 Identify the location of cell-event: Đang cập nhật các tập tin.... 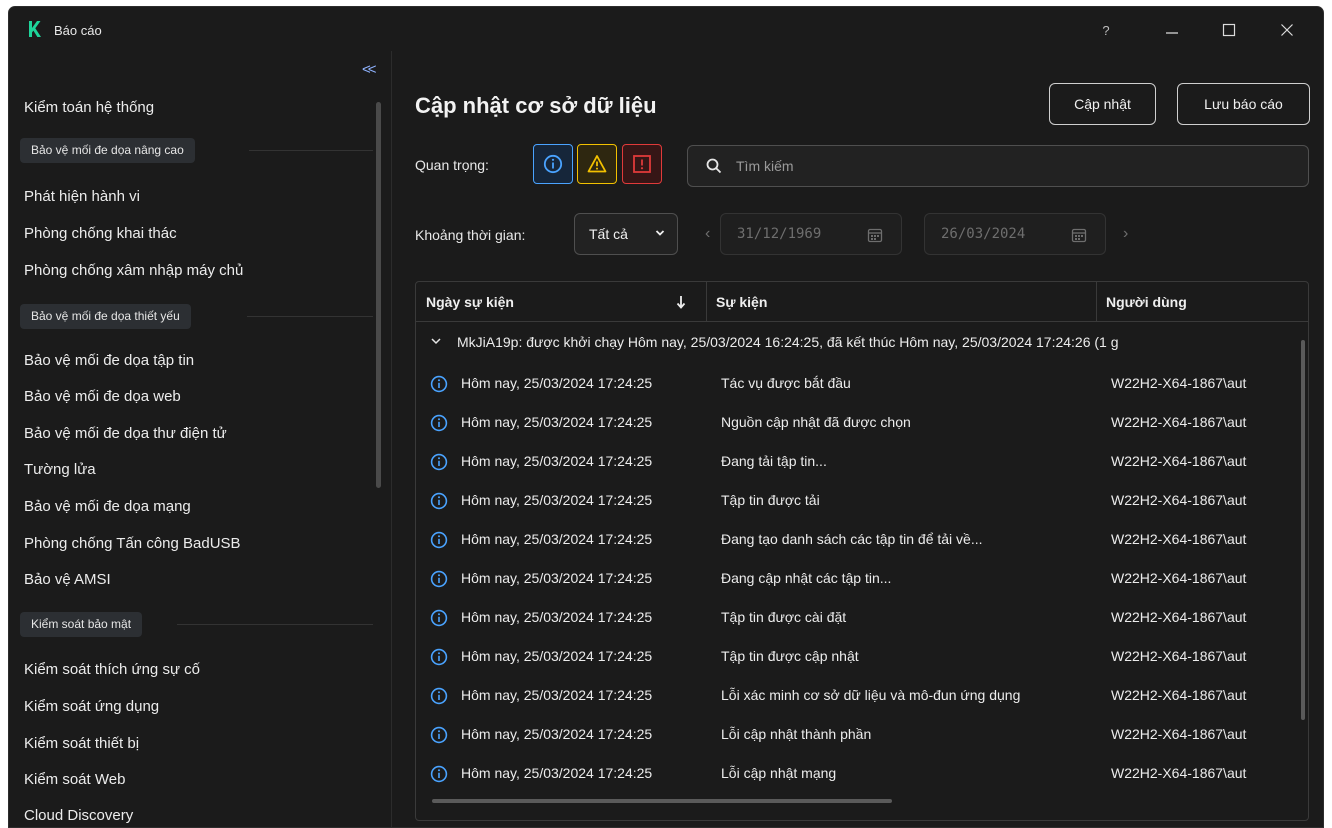
(806, 578).